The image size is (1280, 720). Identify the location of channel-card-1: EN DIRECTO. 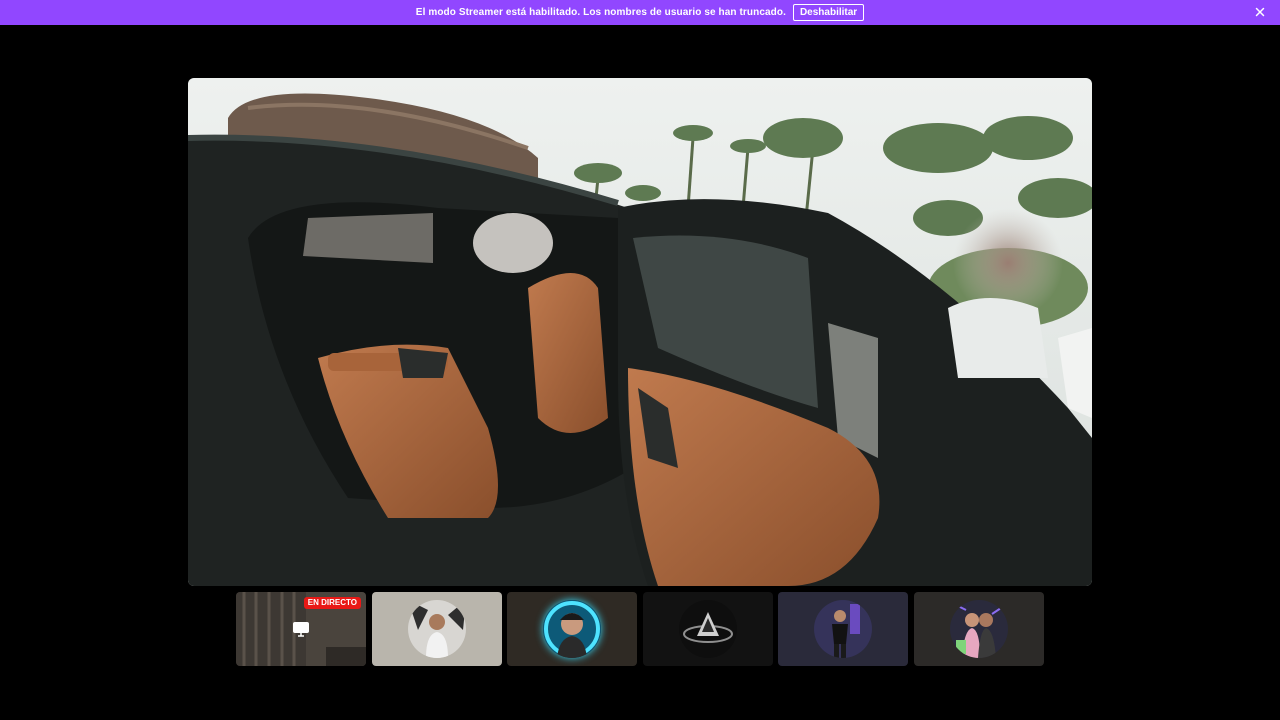
(301, 629).